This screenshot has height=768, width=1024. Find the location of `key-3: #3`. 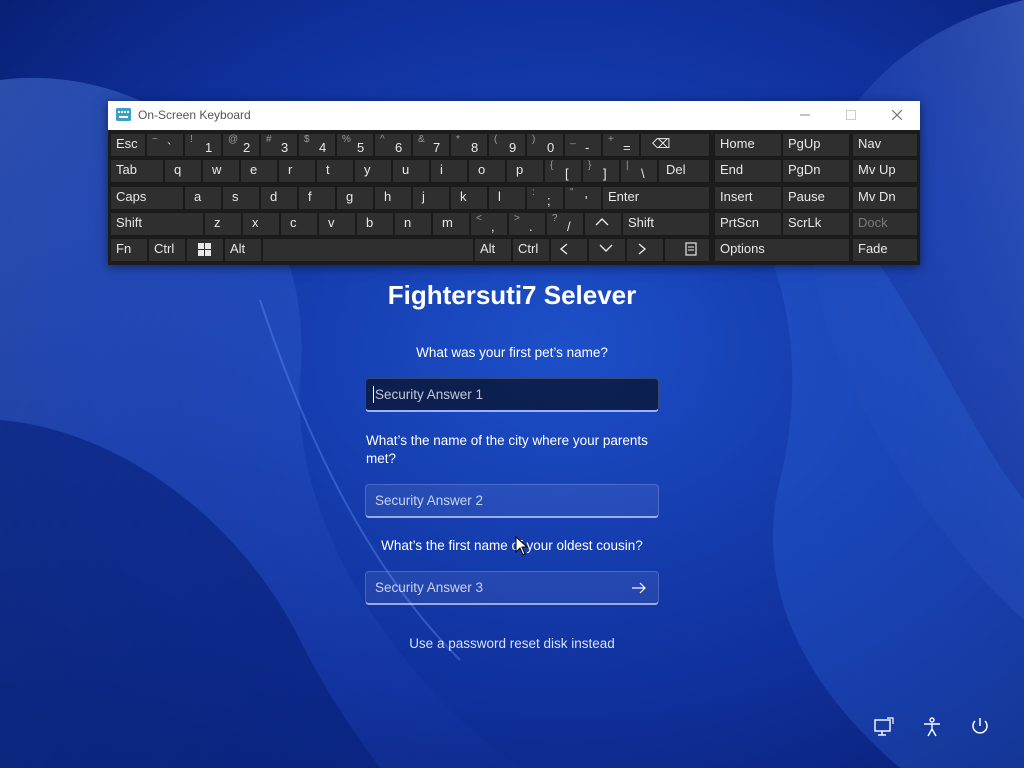

key-3: #3 is located at coordinates (279, 145).